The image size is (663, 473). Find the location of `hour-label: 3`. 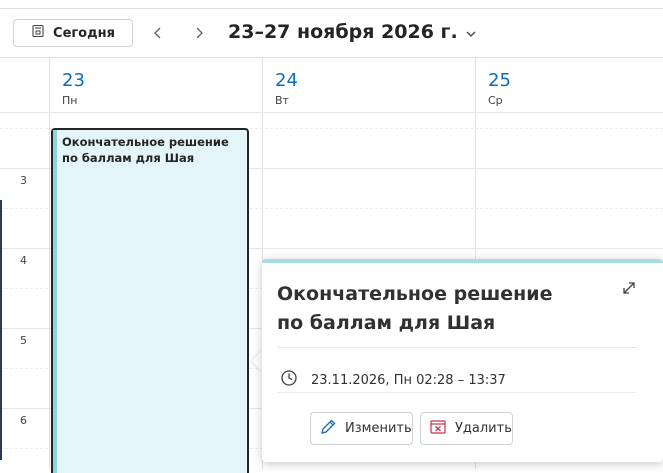

hour-label: 3 is located at coordinates (23, 180).